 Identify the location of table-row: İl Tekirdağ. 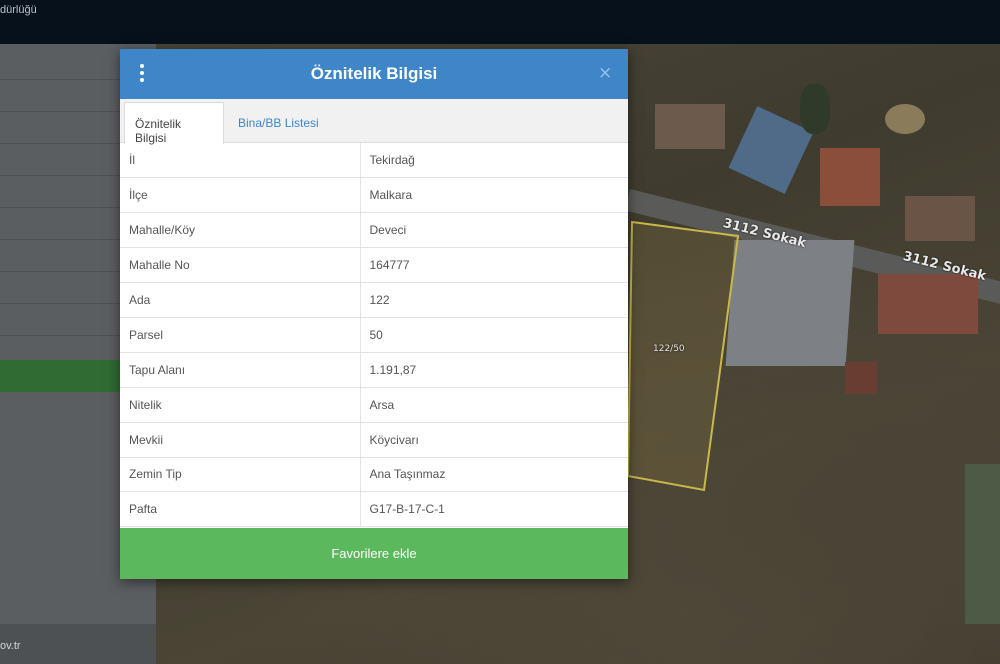
(374, 161).